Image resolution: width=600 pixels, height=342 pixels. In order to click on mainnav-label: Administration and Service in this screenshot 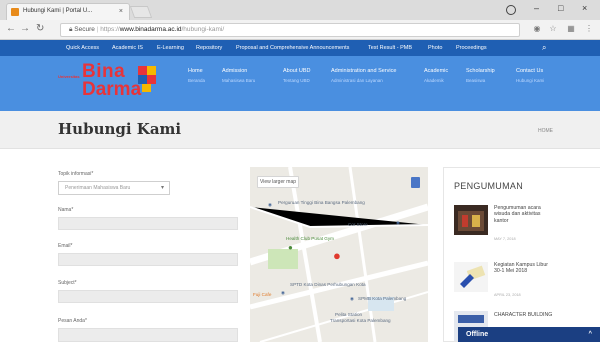, I will do `click(364, 71)`.